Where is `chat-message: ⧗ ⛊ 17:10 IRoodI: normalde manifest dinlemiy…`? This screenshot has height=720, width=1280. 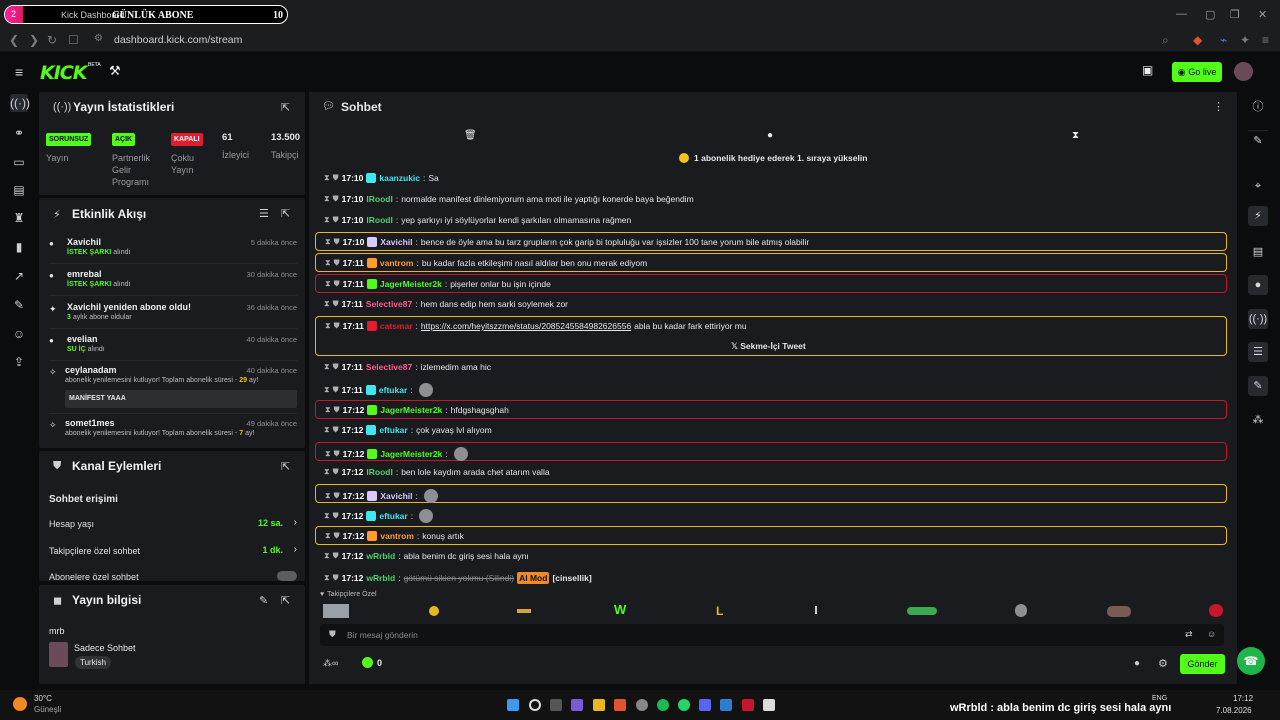 chat-message: ⧗ ⛊ 17:10 IRoodI: normalde manifest dinlemiy… is located at coordinates (771, 199).